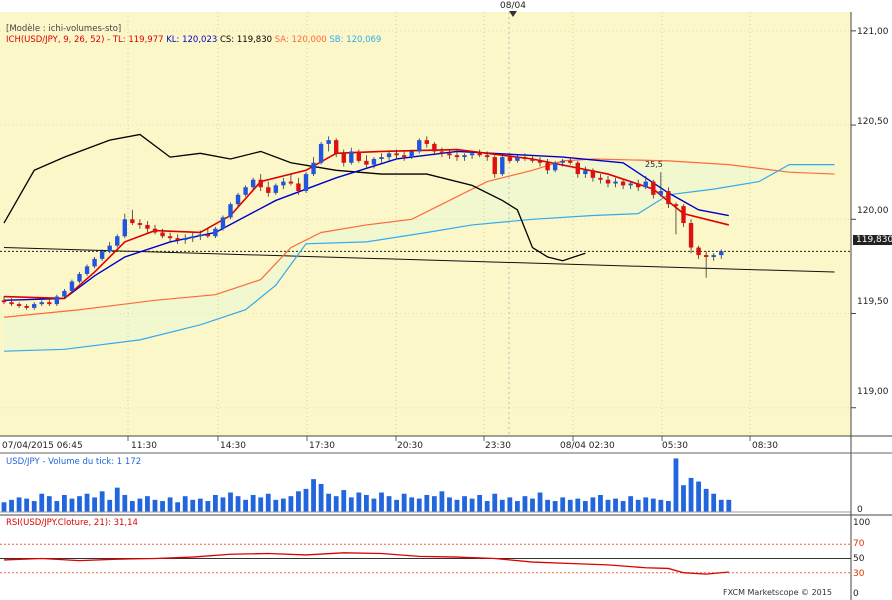 Image resolution: width=892 pixels, height=600 pixels. What do you see at coordinates (587, 446) in the screenshot?
I see `time-tick-6: 08/04 02:30` at bounding box center [587, 446].